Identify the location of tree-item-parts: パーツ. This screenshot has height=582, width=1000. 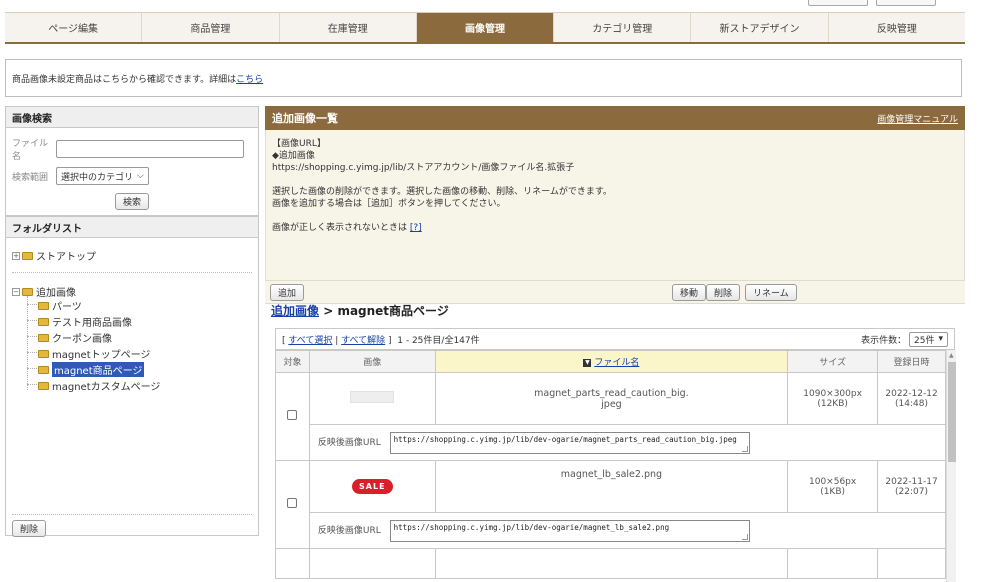
(60, 305).